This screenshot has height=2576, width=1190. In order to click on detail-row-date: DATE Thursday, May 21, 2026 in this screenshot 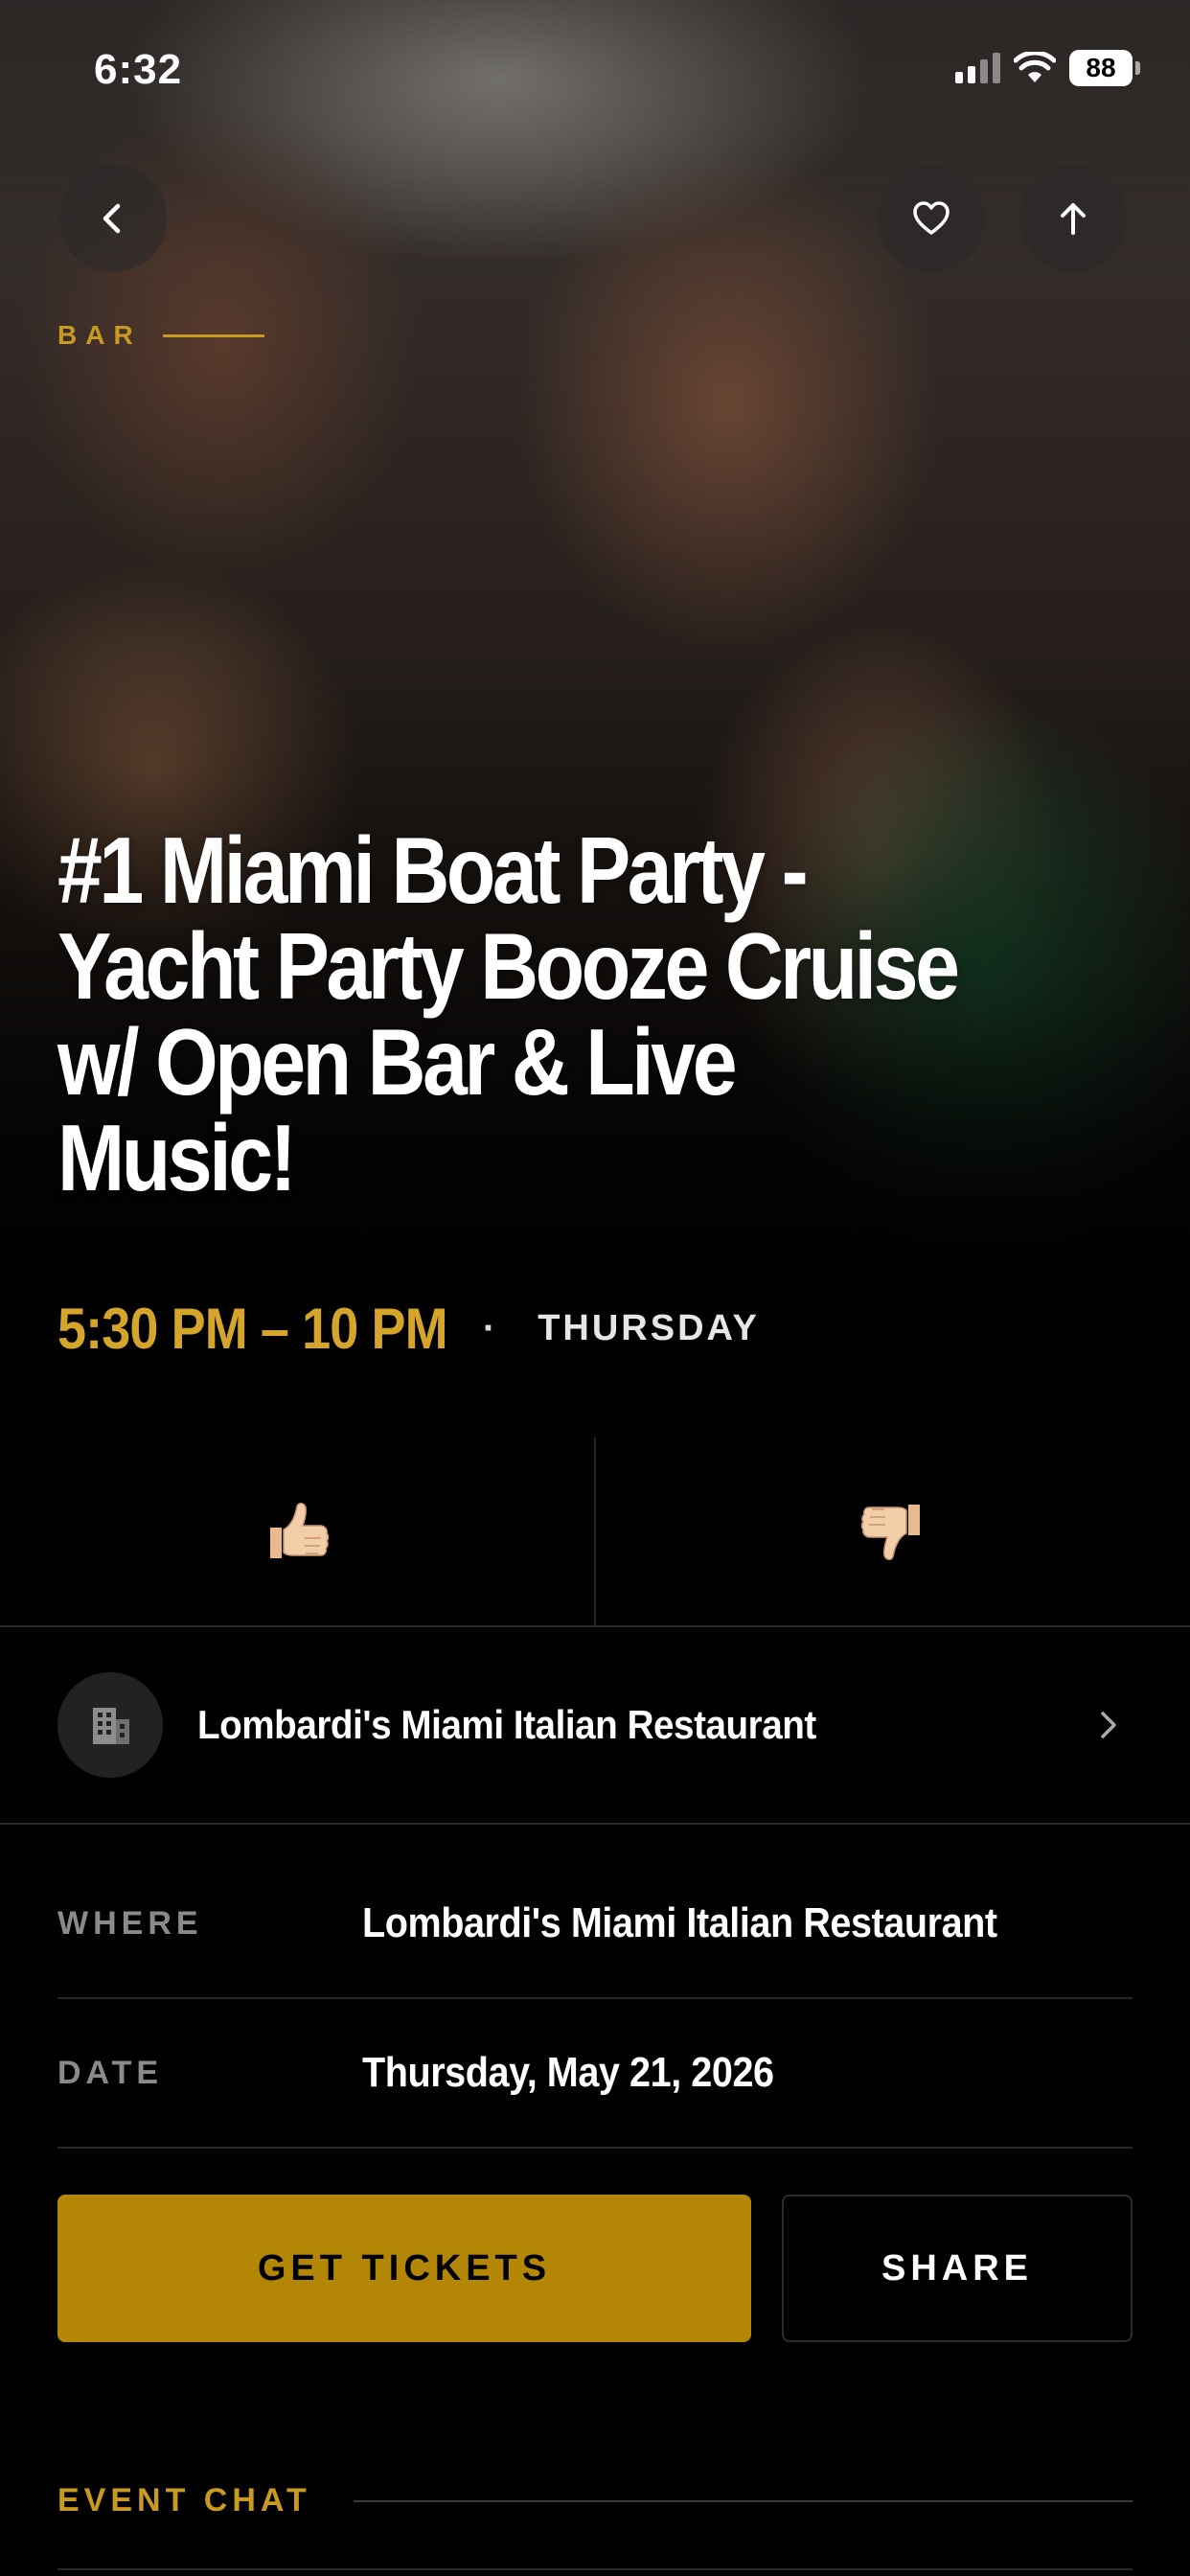, I will do `click(595, 2074)`.